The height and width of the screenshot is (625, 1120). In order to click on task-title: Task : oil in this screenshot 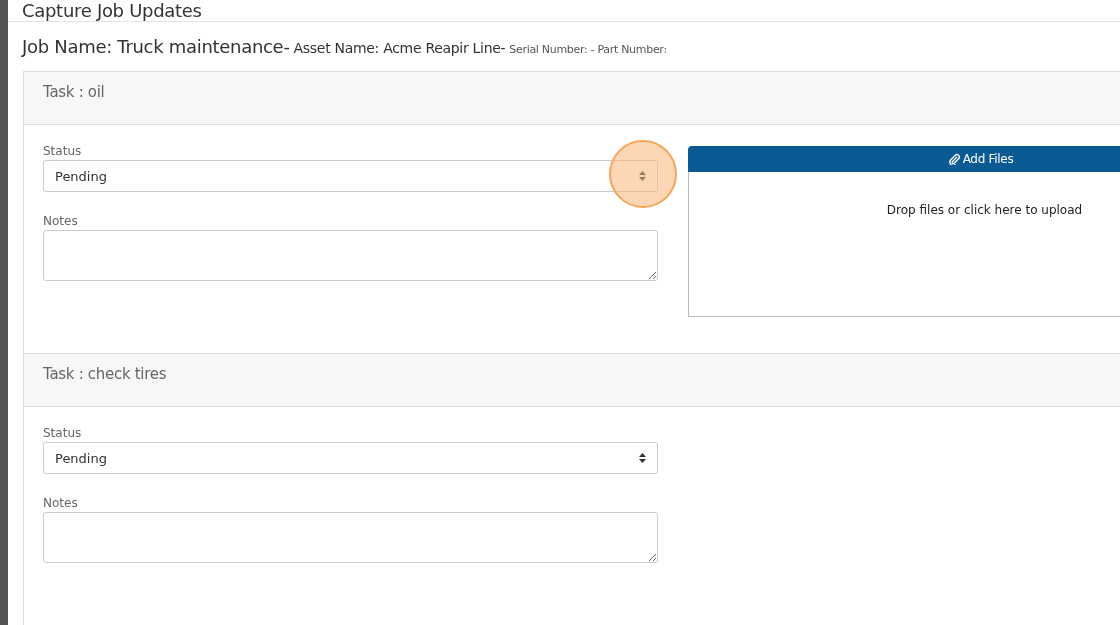, I will do `click(74, 92)`.